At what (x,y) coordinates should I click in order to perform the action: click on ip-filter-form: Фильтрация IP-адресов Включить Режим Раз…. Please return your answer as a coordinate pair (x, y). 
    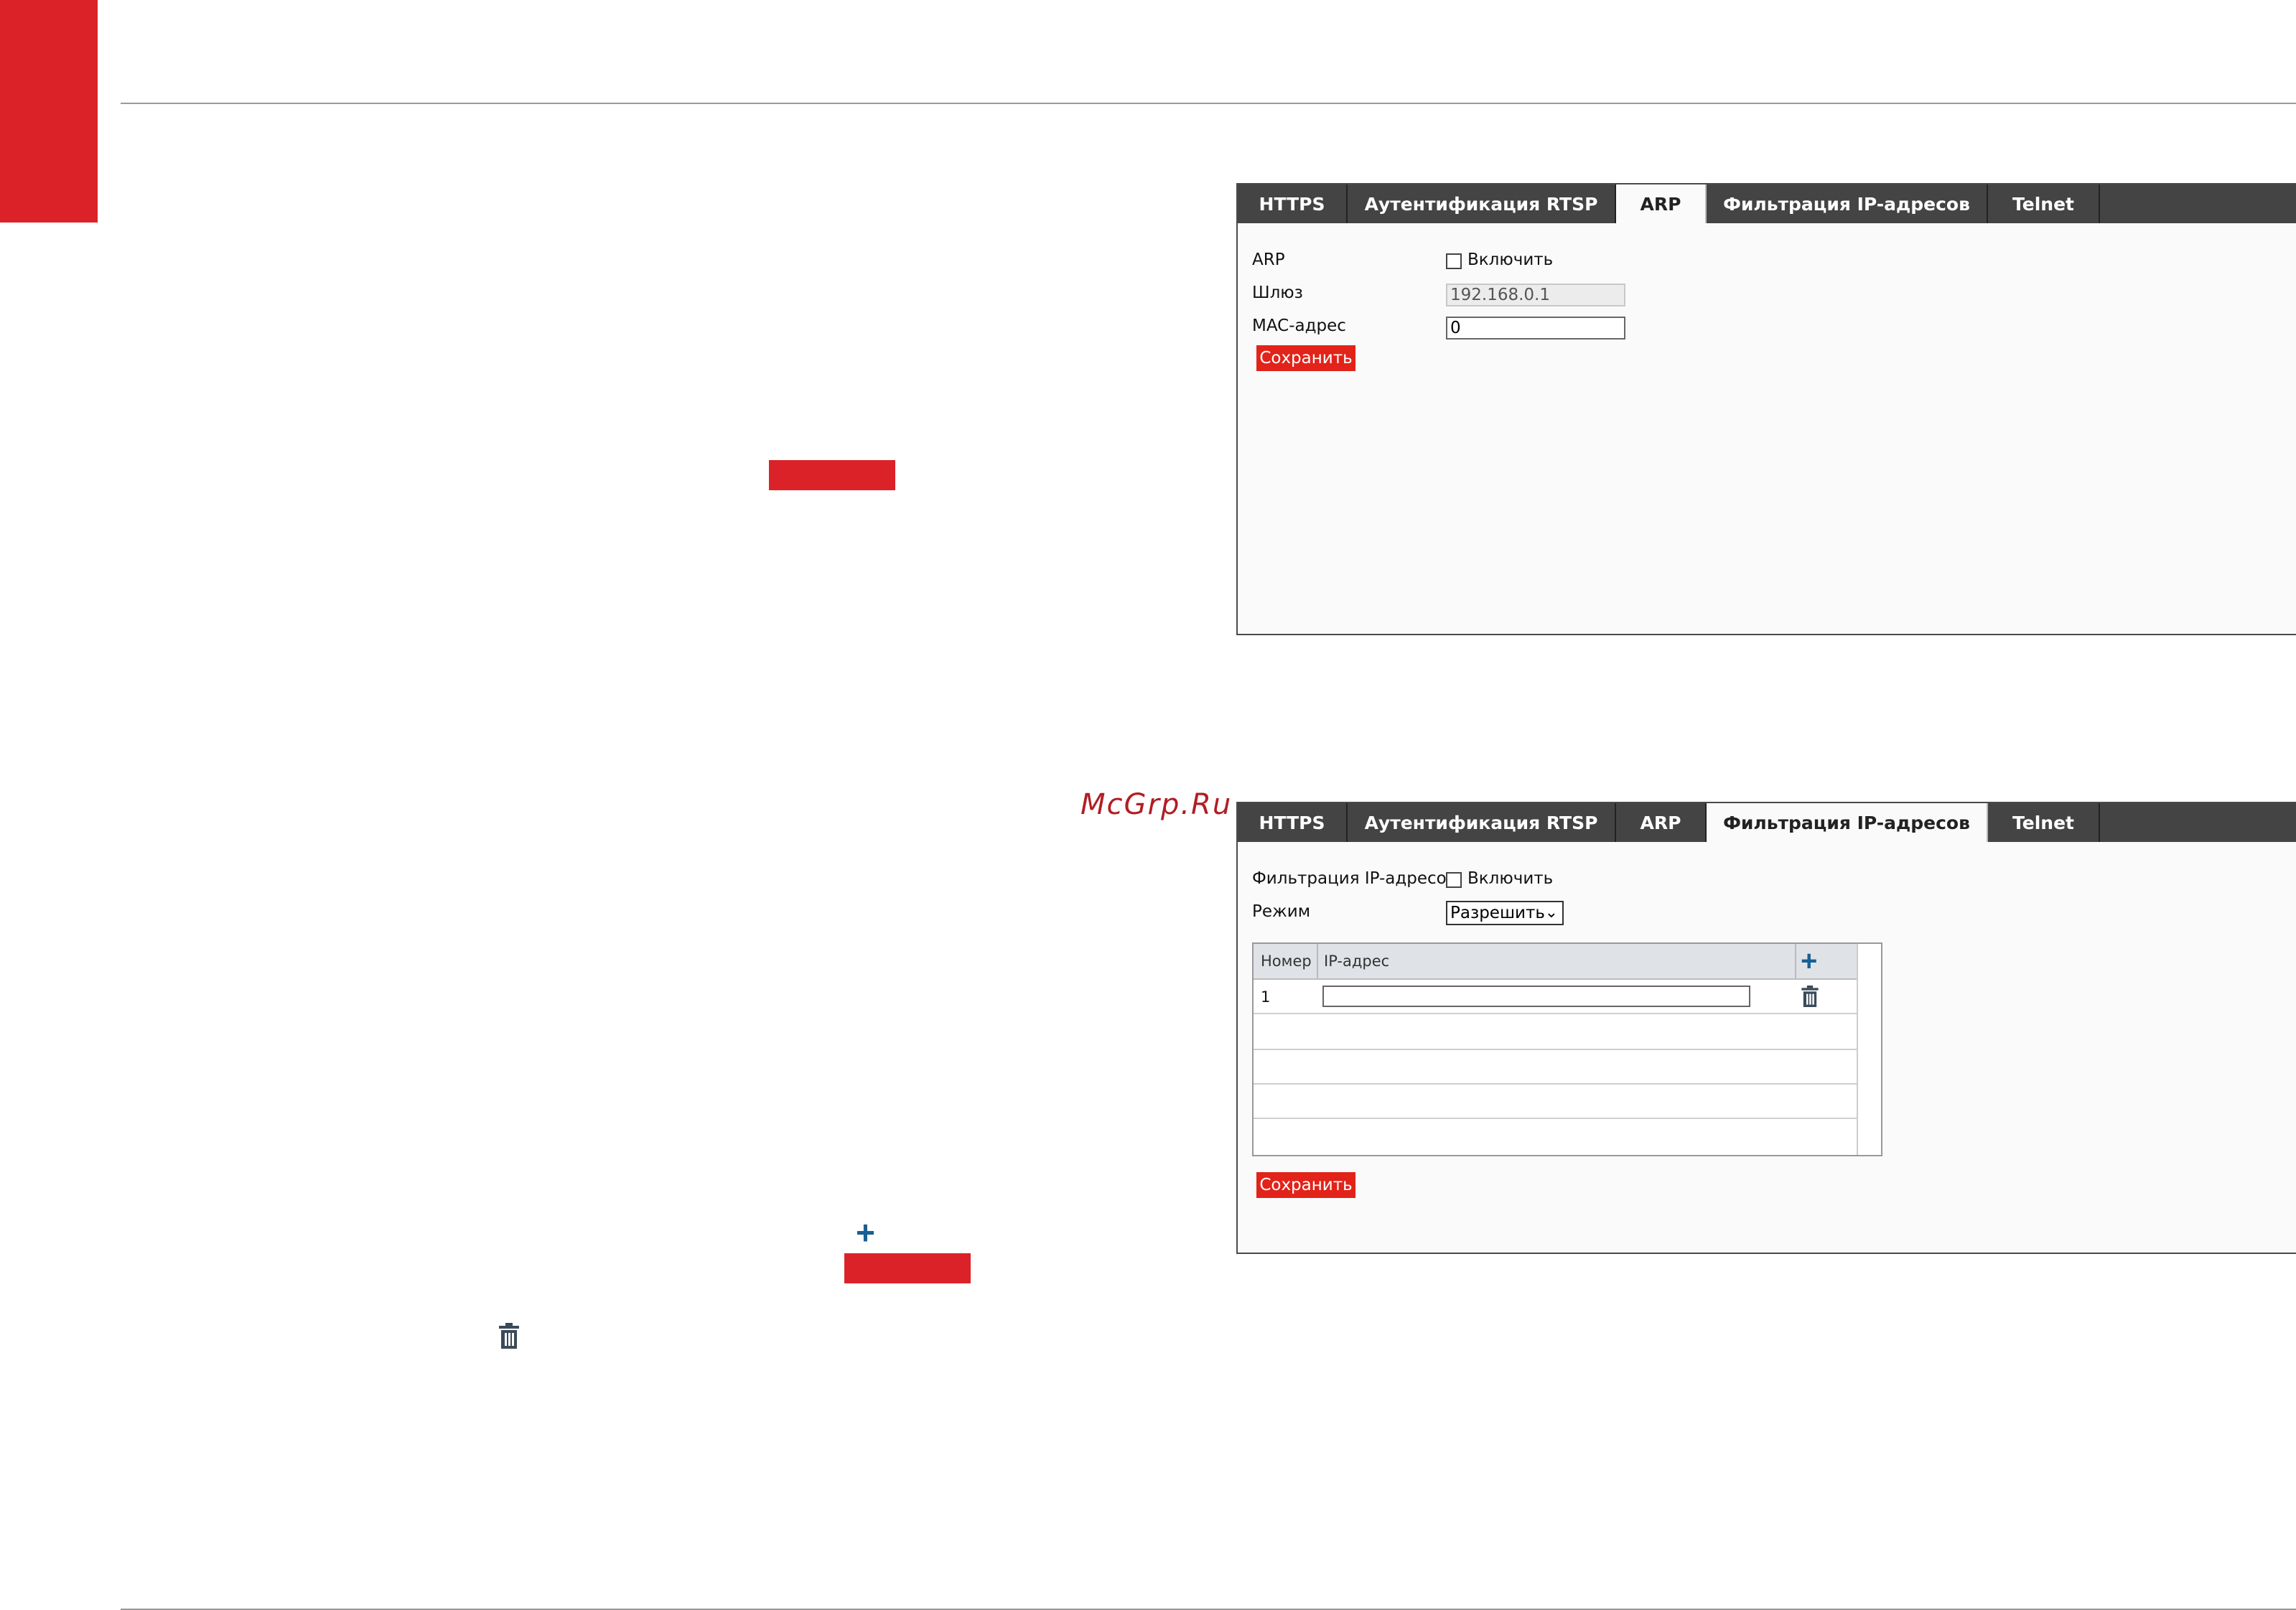
    Looking at the image, I should click on (1767, 1043).